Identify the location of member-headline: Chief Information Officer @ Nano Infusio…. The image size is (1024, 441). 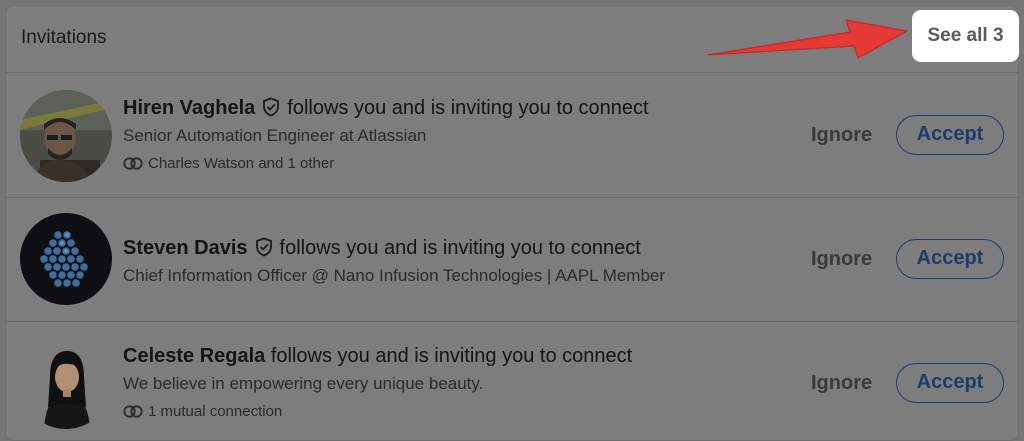
(394, 275).